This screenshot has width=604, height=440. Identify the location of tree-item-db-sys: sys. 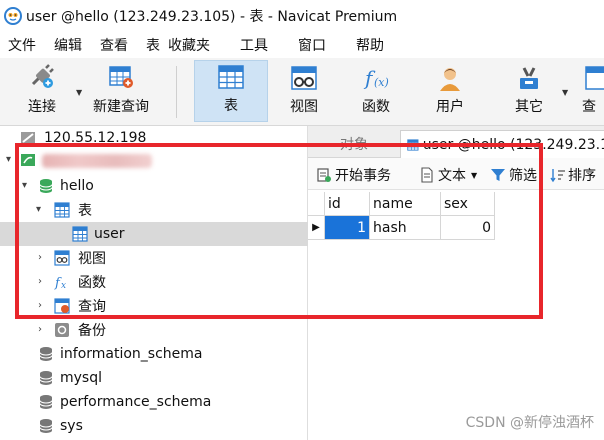
(154, 426).